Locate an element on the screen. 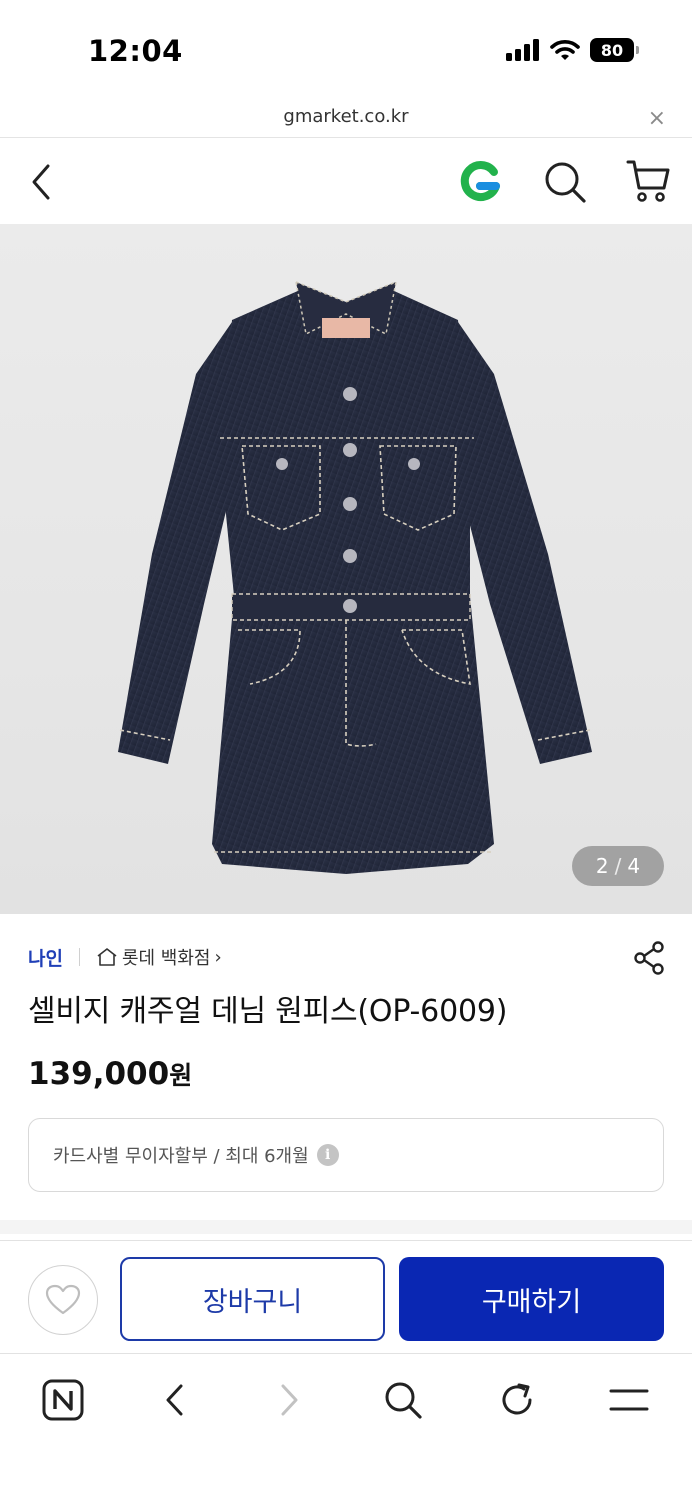 This screenshot has width=692, height=1500. installment-text: 카드사별 무이자할부 / 최대 6개월 is located at coordinates (181, 1156).